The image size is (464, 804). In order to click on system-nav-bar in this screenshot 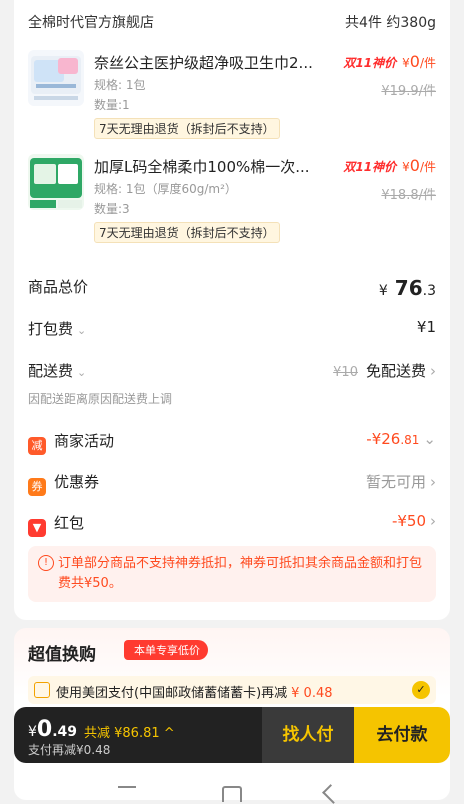, I will do `click(232, 790)`.